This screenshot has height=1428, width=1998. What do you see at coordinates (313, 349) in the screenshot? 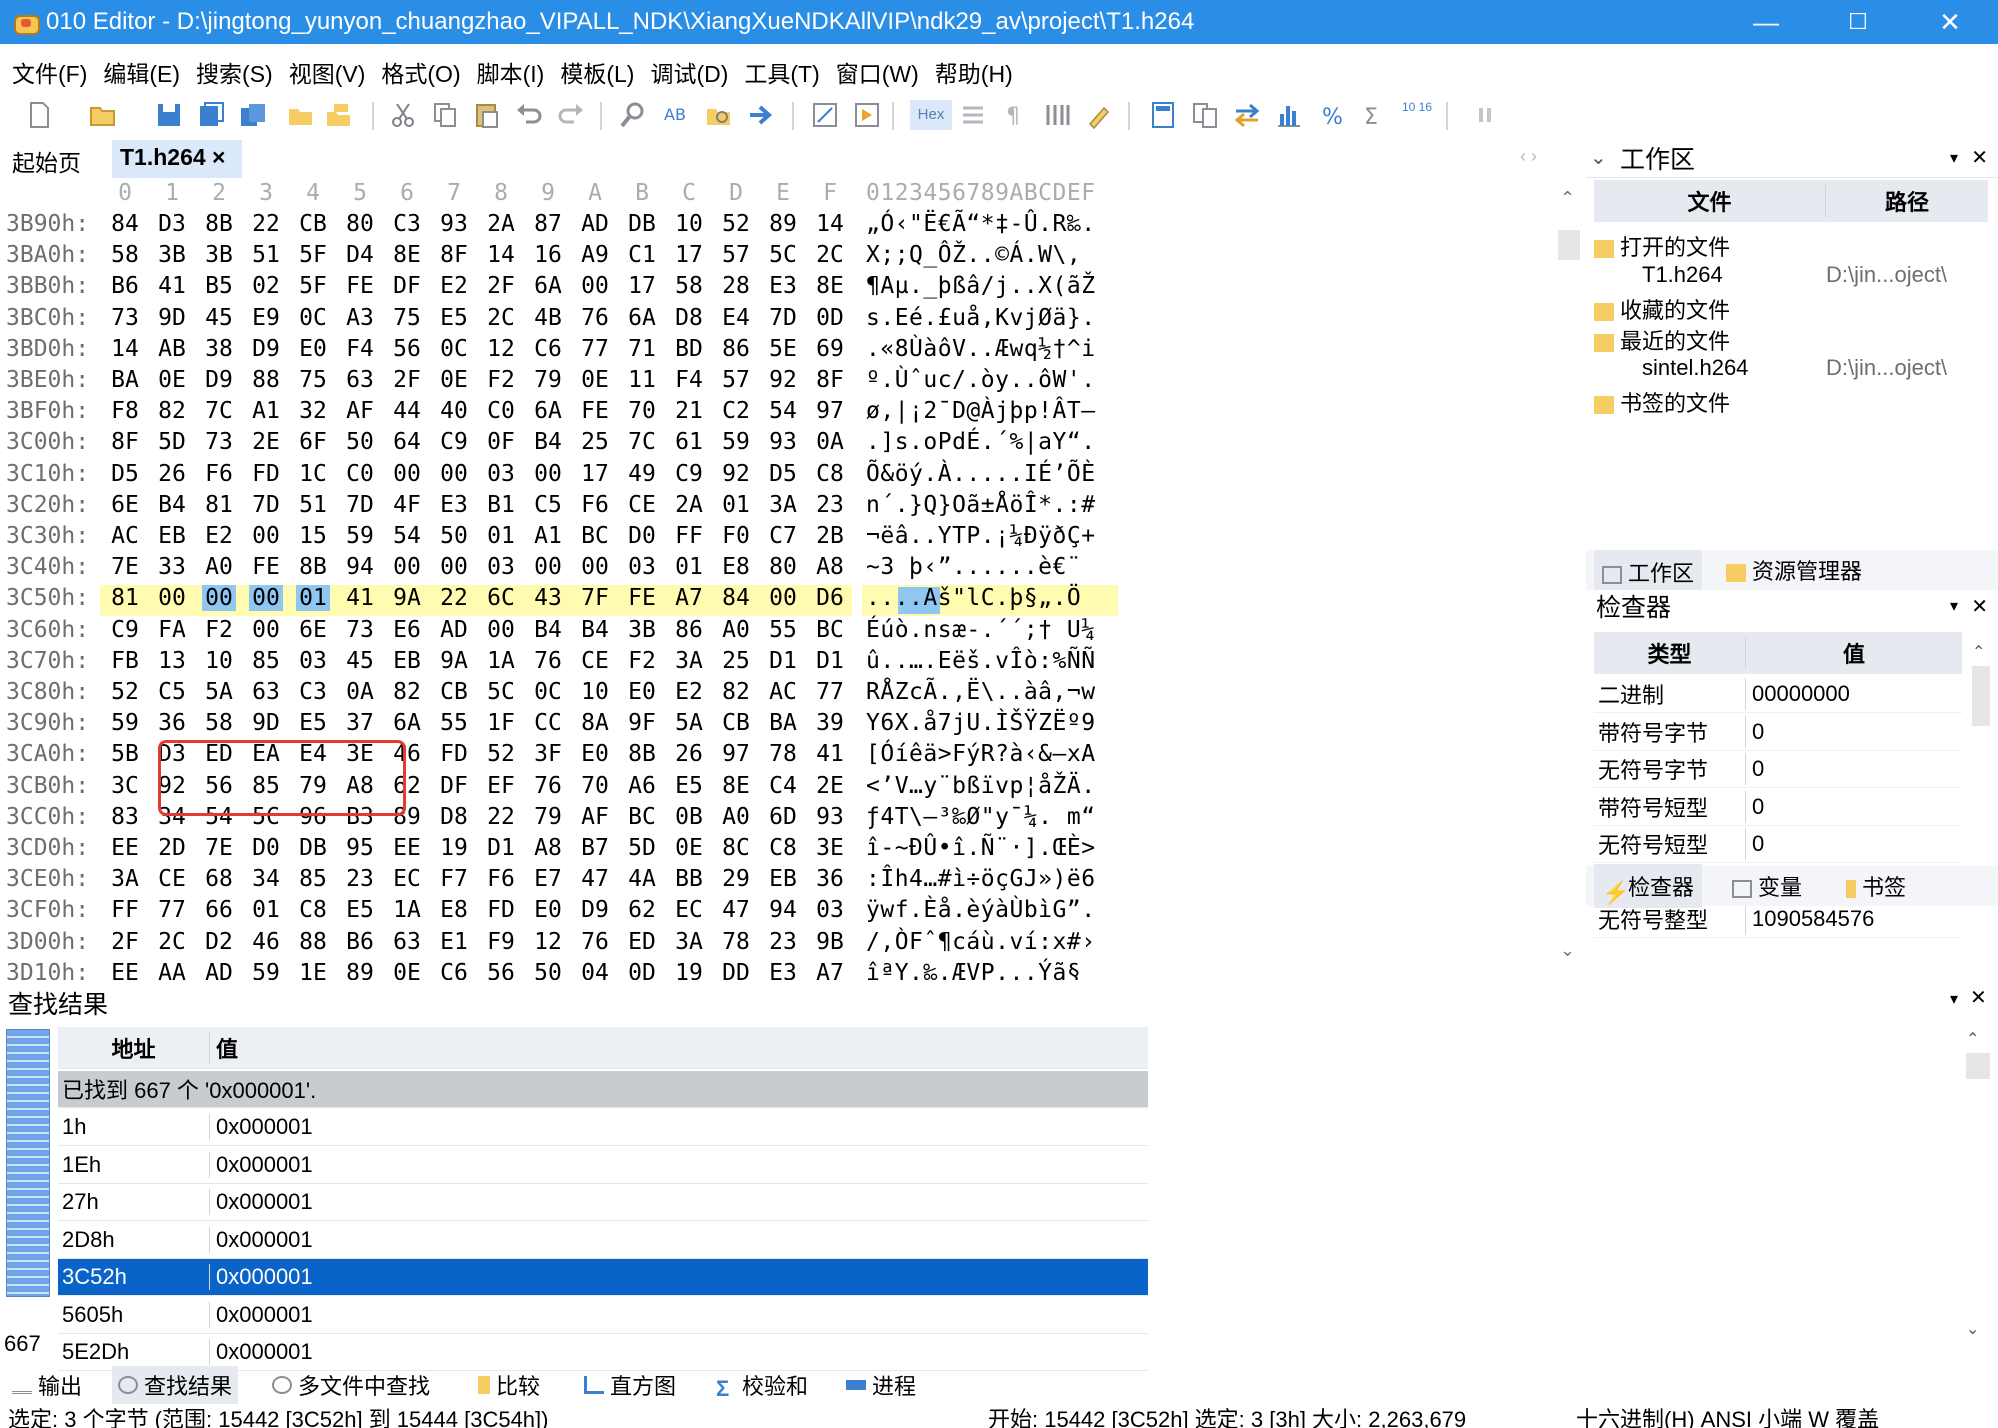
I see `hex-byte: E0` at bounding box center [313, 349].